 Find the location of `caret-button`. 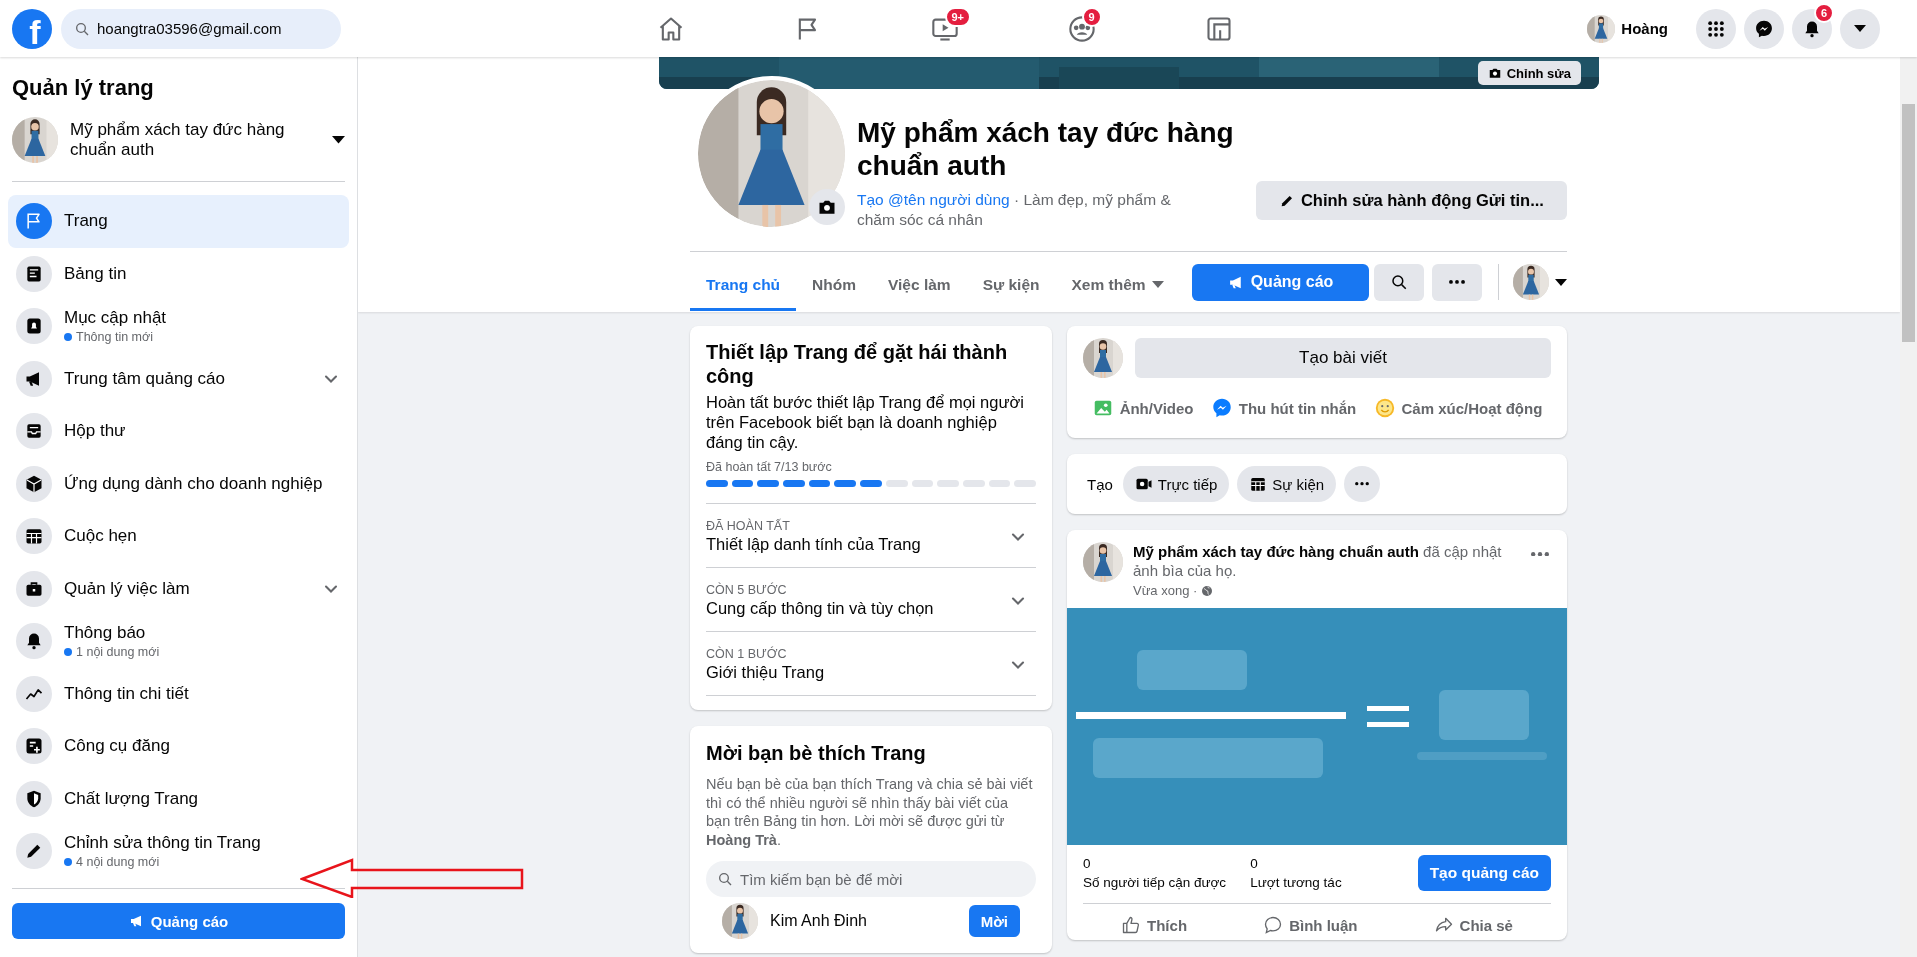

caret-button is located at coordinates (1860, 28).